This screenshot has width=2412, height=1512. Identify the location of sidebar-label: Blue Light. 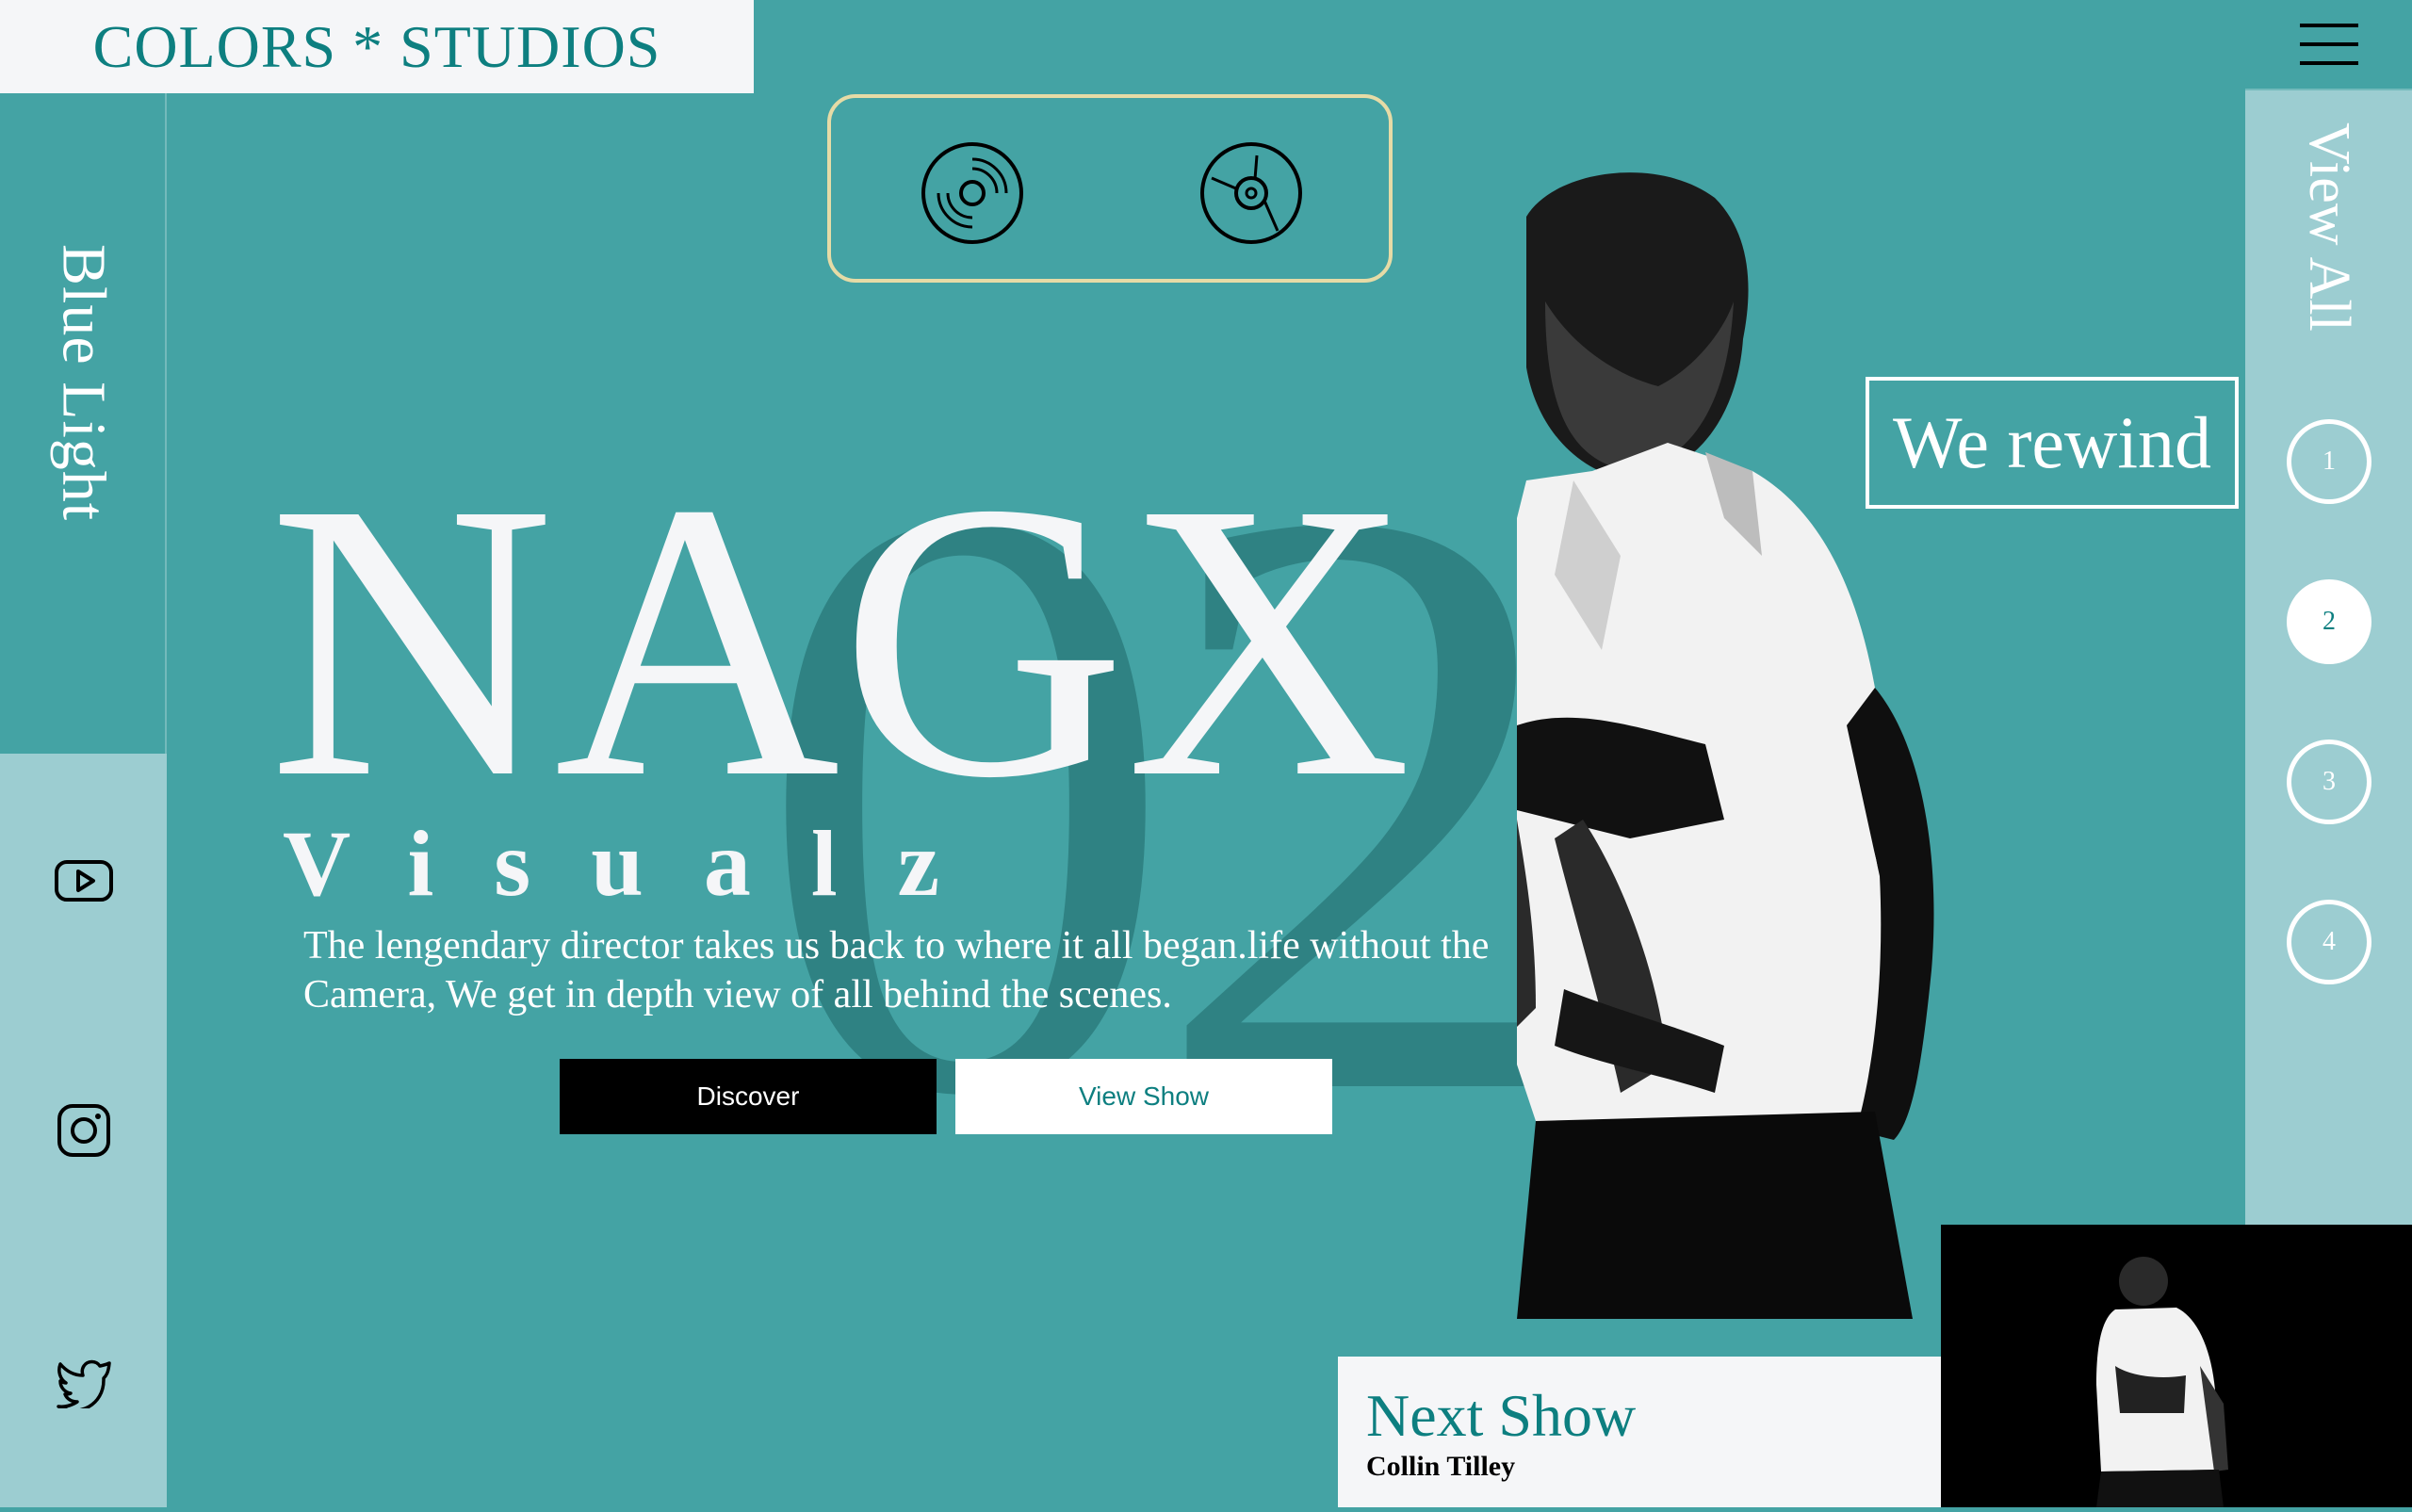
(84, 383).